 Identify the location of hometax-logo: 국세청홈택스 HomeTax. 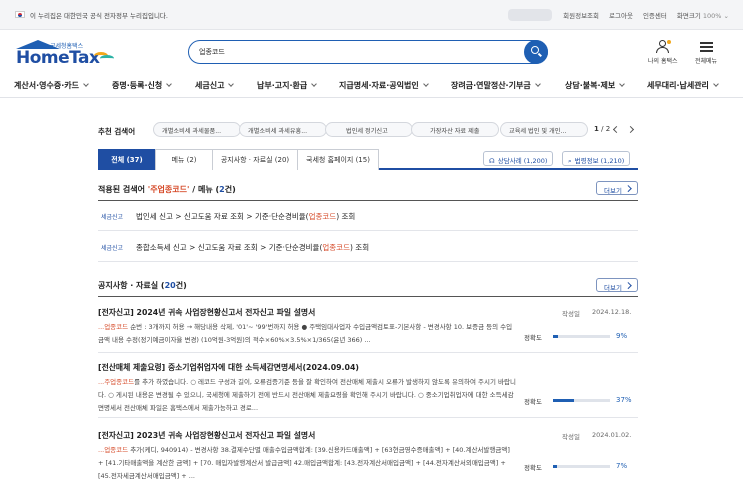
(69, 53).